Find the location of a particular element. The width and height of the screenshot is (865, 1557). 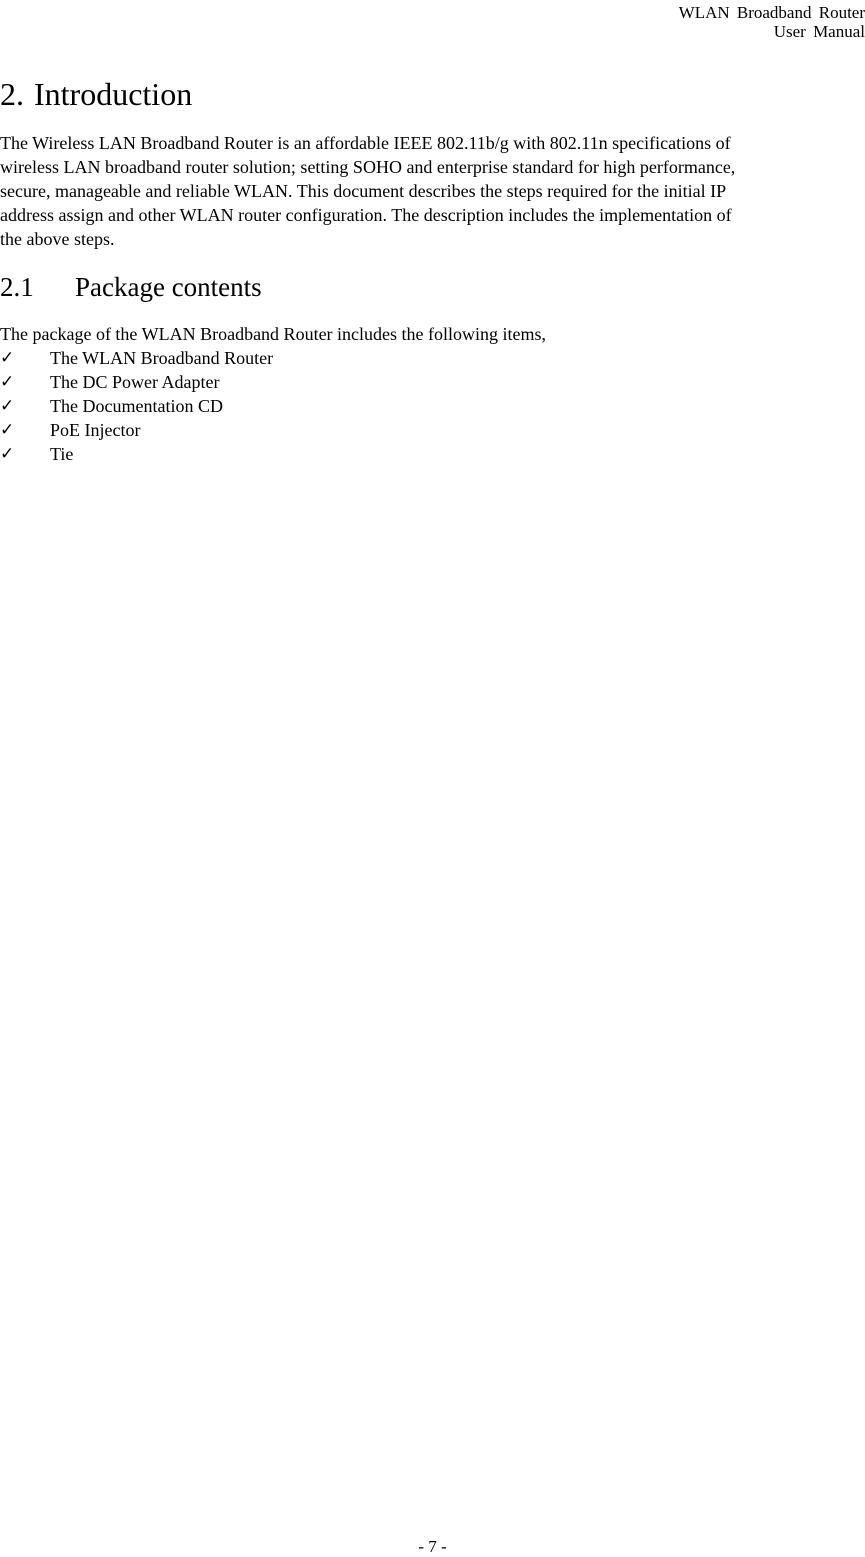

section-number: 2. is located at coordinates (12, 94).